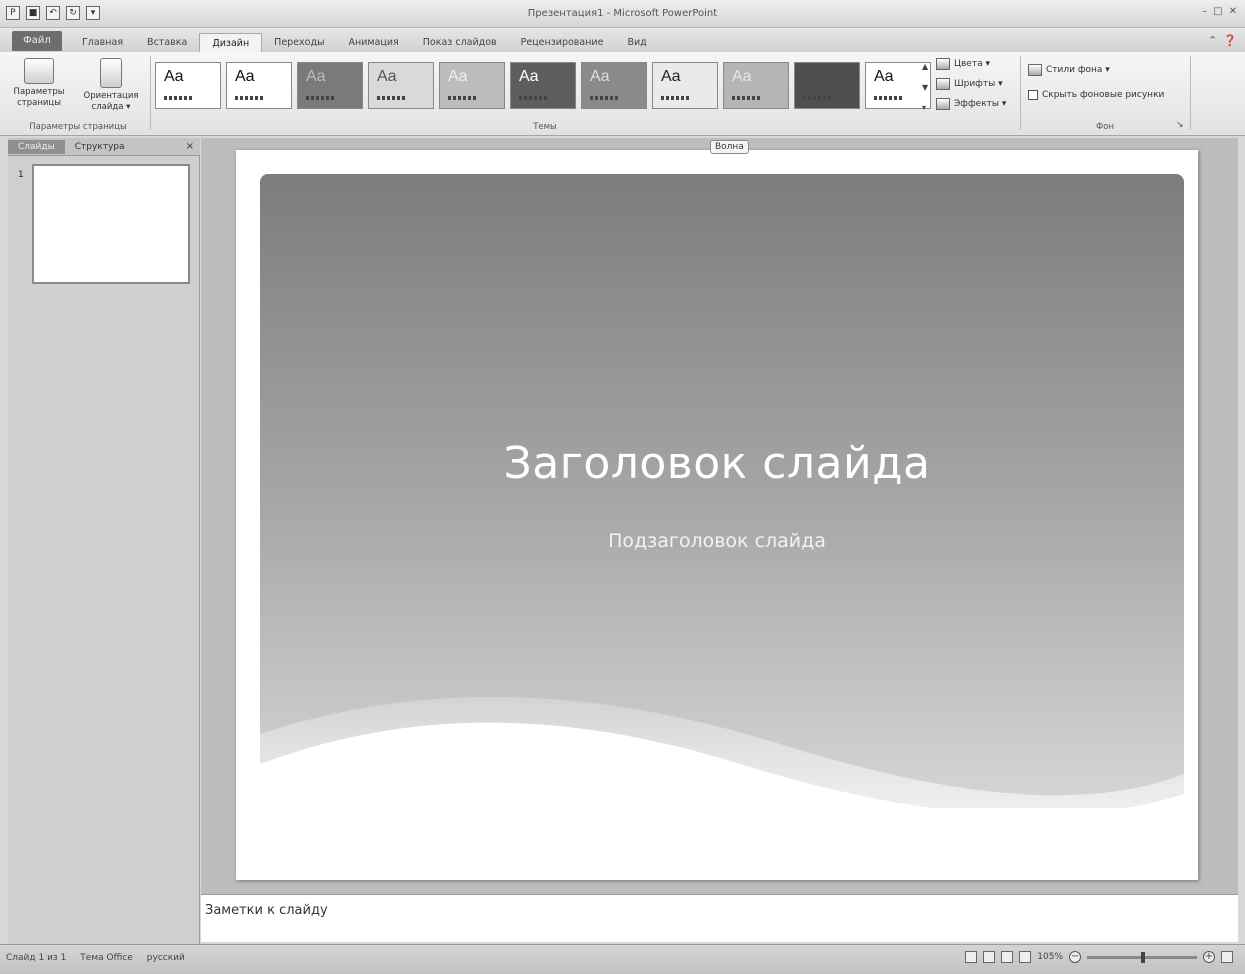 The height and width of the screenshot is (974, 1245). I want to click on tab-transitions: Переходы, so click(299, 42).